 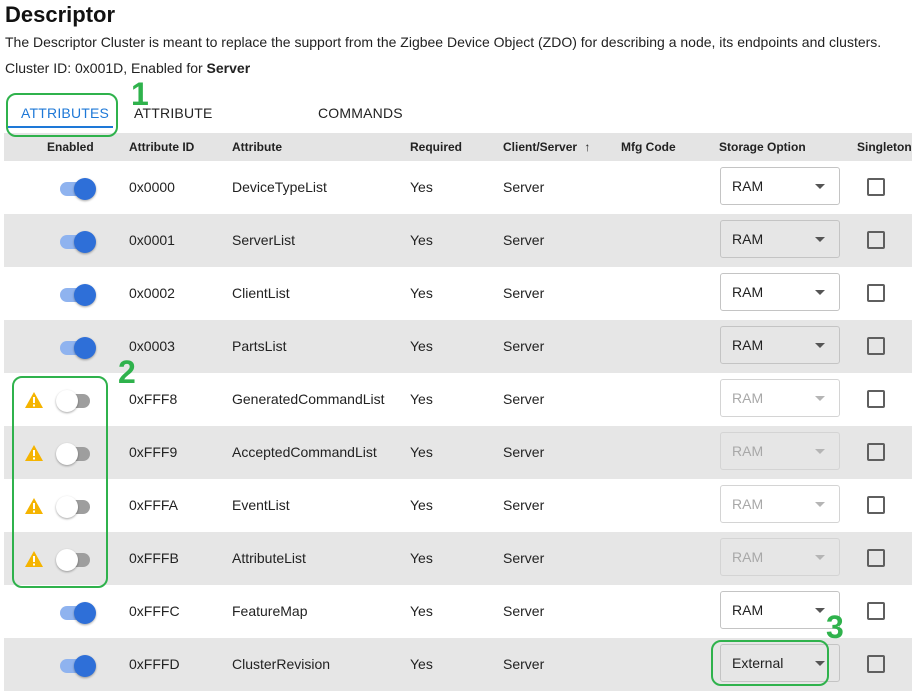 I want to click on attribute-name-cell: DeviceTypeList, so click(x=279, y=187).